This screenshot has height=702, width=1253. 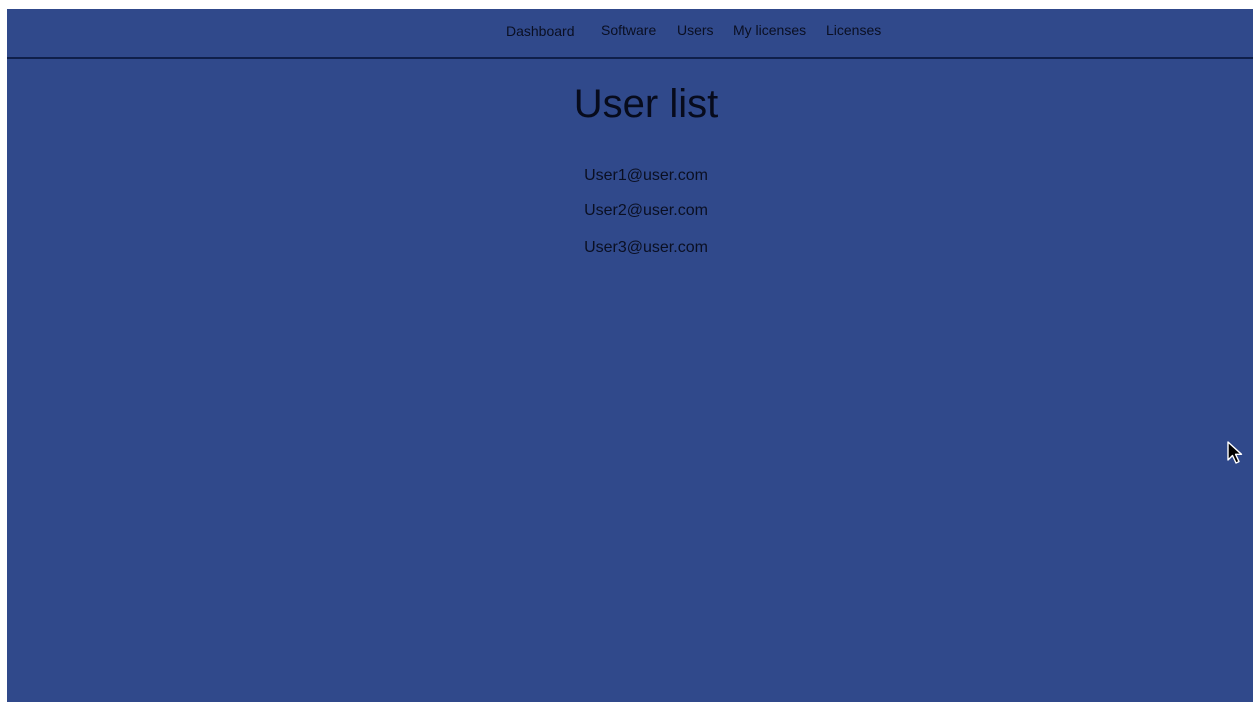 What do you see at coordinates (695, 30) in the screenshot?
I see `nav-item-users: Users` at bounding box center [695, 30].